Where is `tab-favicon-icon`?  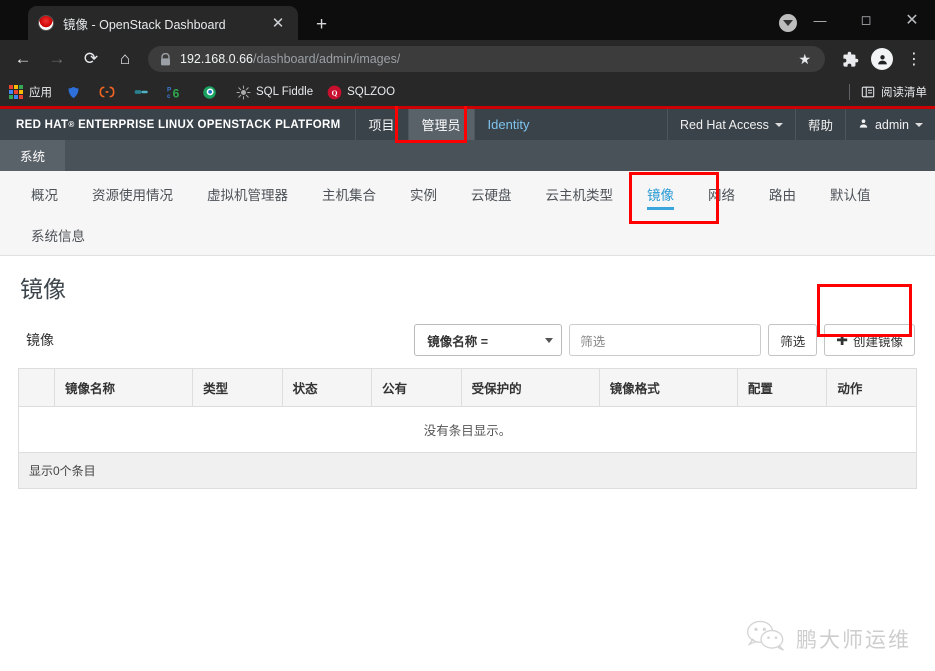
tab-favicon-icon is located at coordinates (46, 23).